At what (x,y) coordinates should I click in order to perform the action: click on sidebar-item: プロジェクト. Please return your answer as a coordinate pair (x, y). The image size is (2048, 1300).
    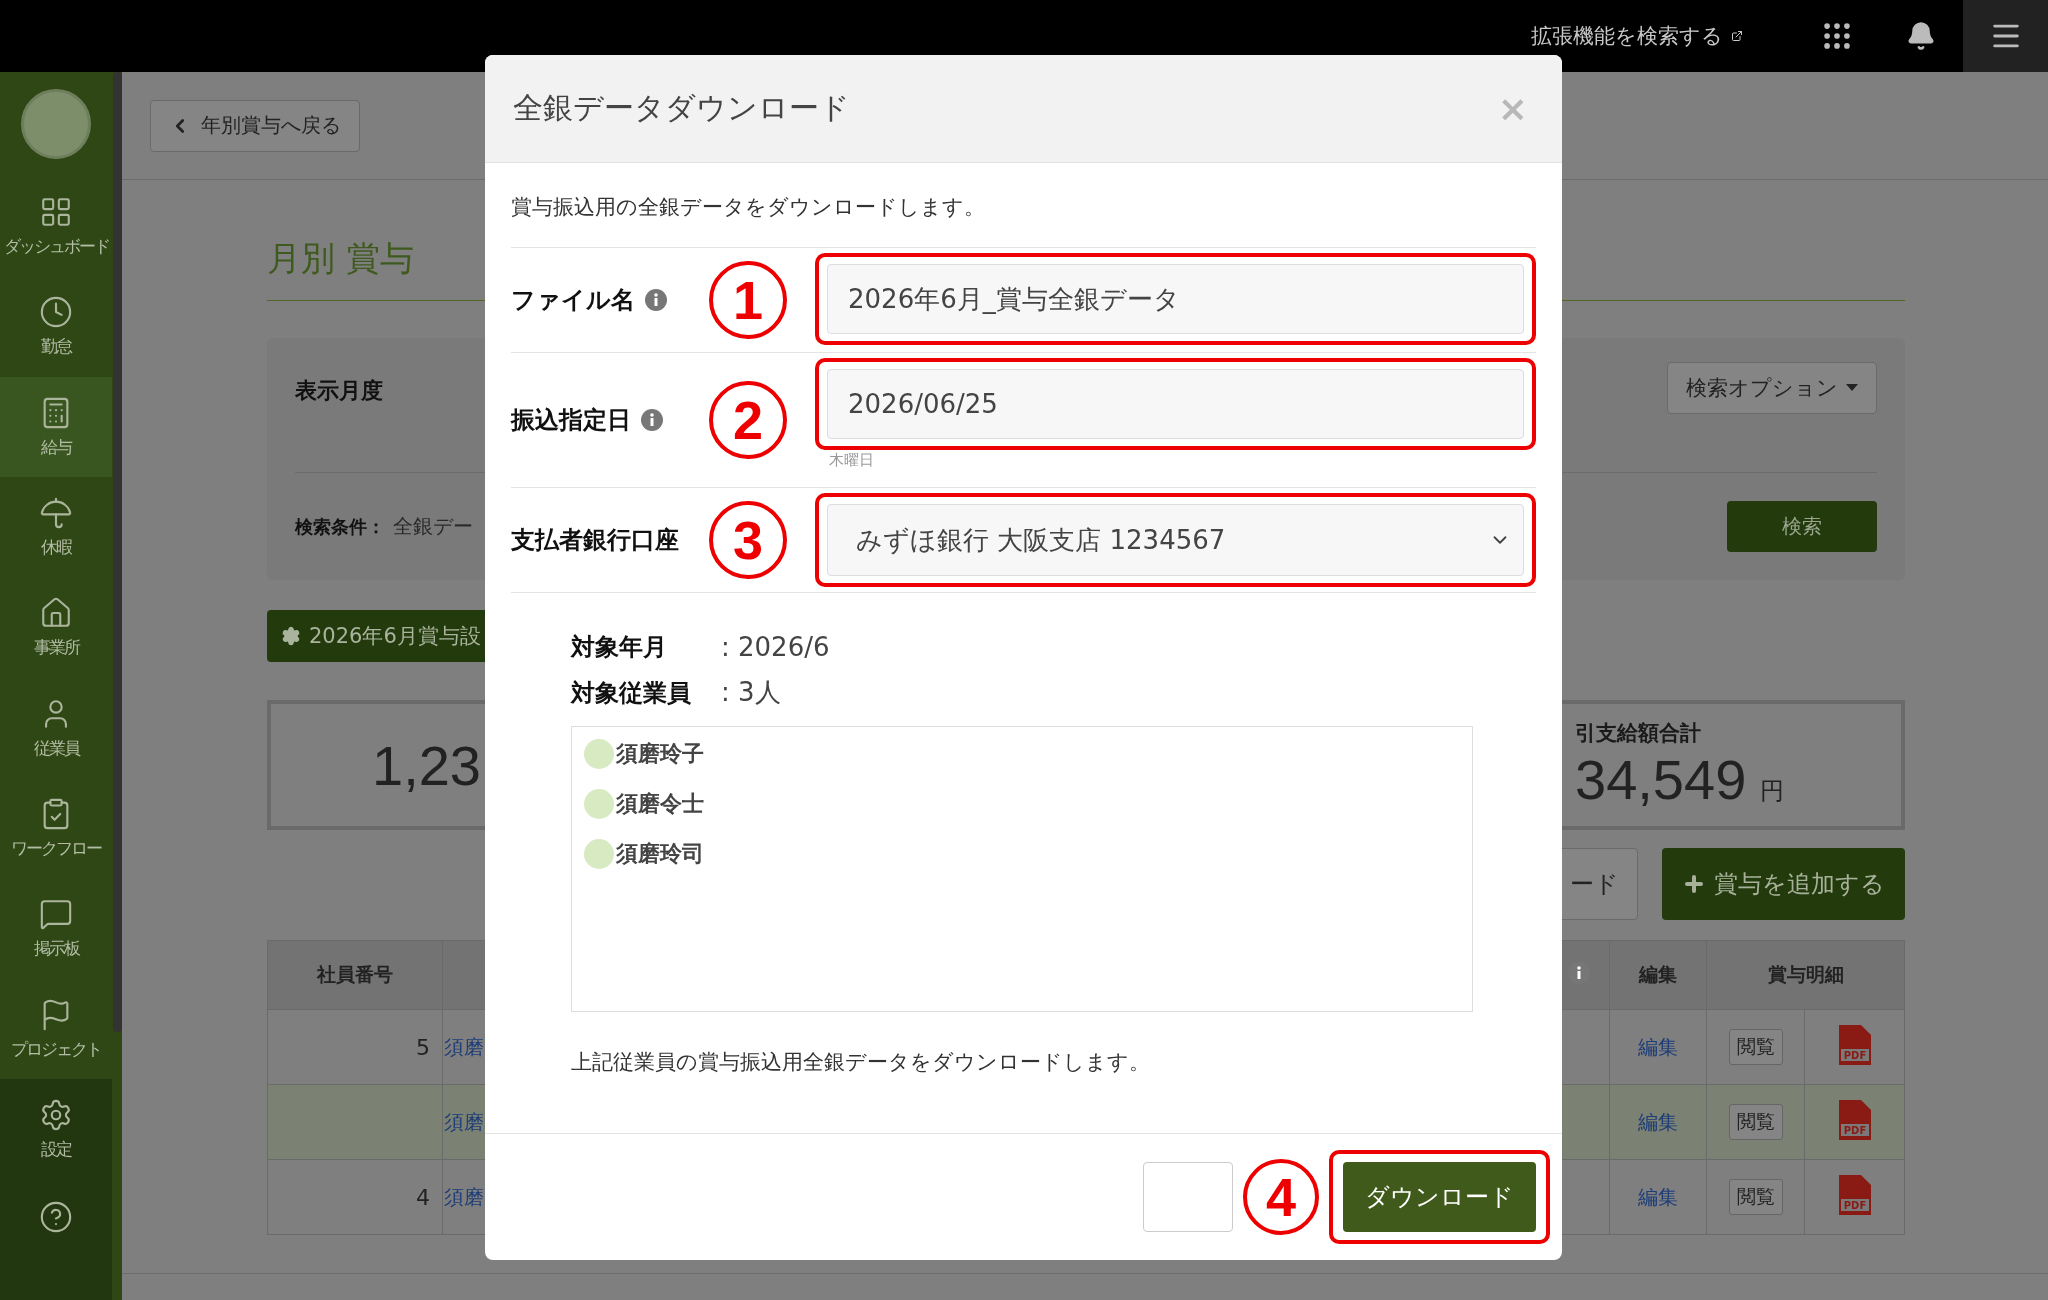
    Looking at the image, I should click on (56, 1029).